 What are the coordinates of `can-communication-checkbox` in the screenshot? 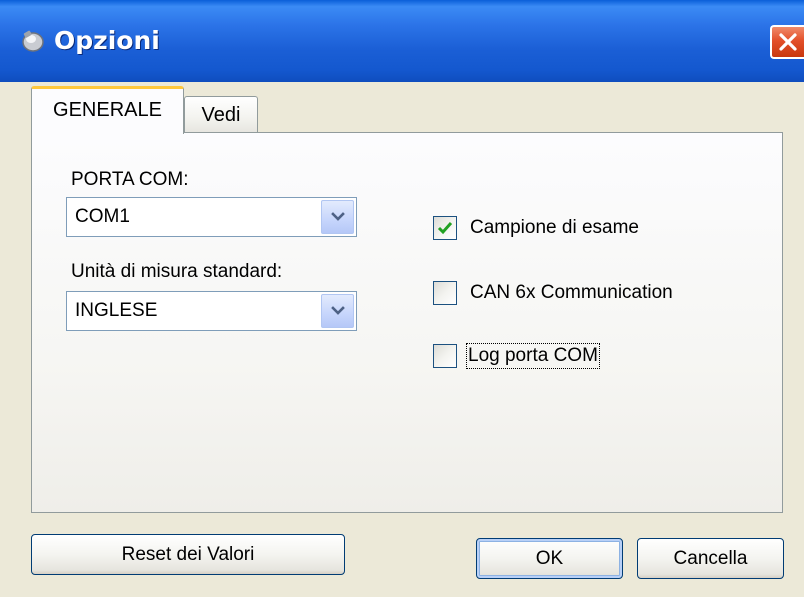 It's located at (445, 293).